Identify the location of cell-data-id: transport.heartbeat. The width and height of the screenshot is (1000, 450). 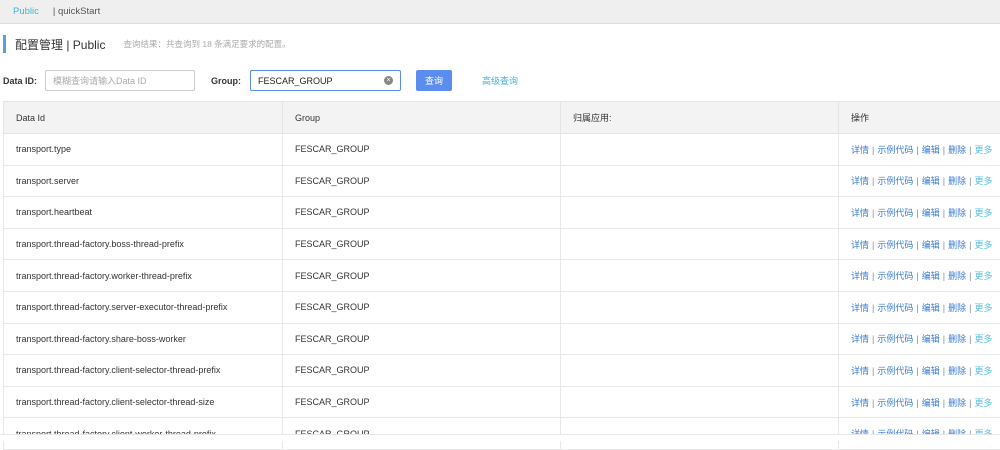
(143, 213).